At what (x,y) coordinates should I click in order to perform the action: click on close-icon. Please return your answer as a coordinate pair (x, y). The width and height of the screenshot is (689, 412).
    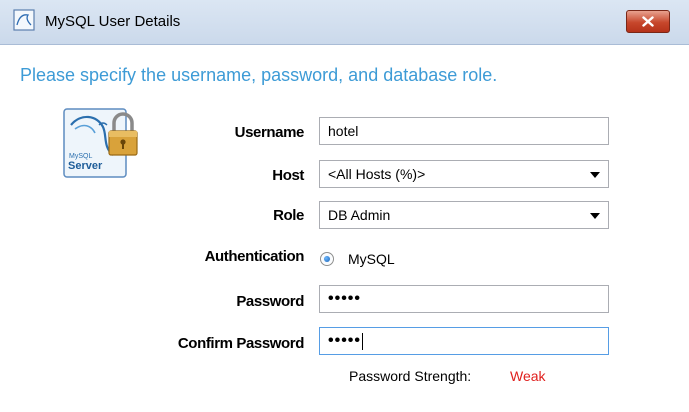
    Looking at the image, I should click on (648, 21).